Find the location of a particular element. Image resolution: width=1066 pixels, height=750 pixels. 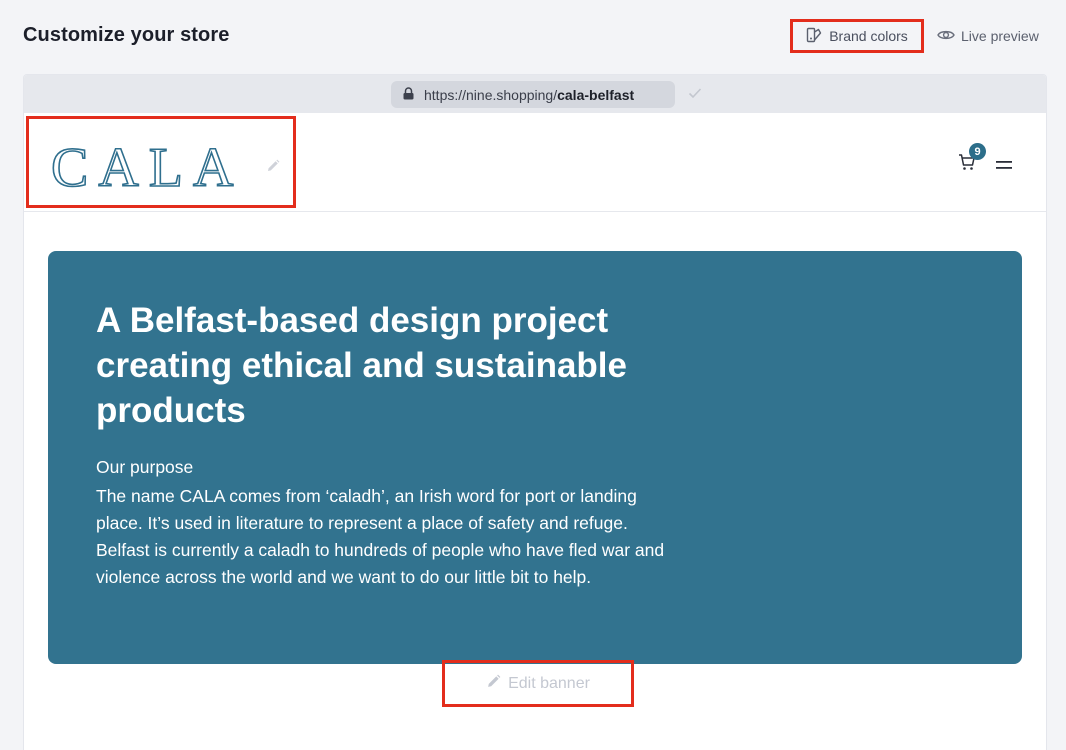

check-icon is located at coordinates (695, 95).